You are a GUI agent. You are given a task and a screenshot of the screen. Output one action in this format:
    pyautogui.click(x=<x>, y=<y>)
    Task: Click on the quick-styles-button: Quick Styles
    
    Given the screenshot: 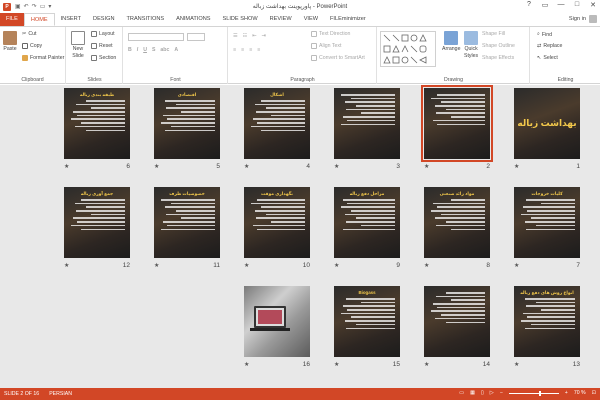 What is the action you would take?
    pyautogui.click(x=471, y=45)
    